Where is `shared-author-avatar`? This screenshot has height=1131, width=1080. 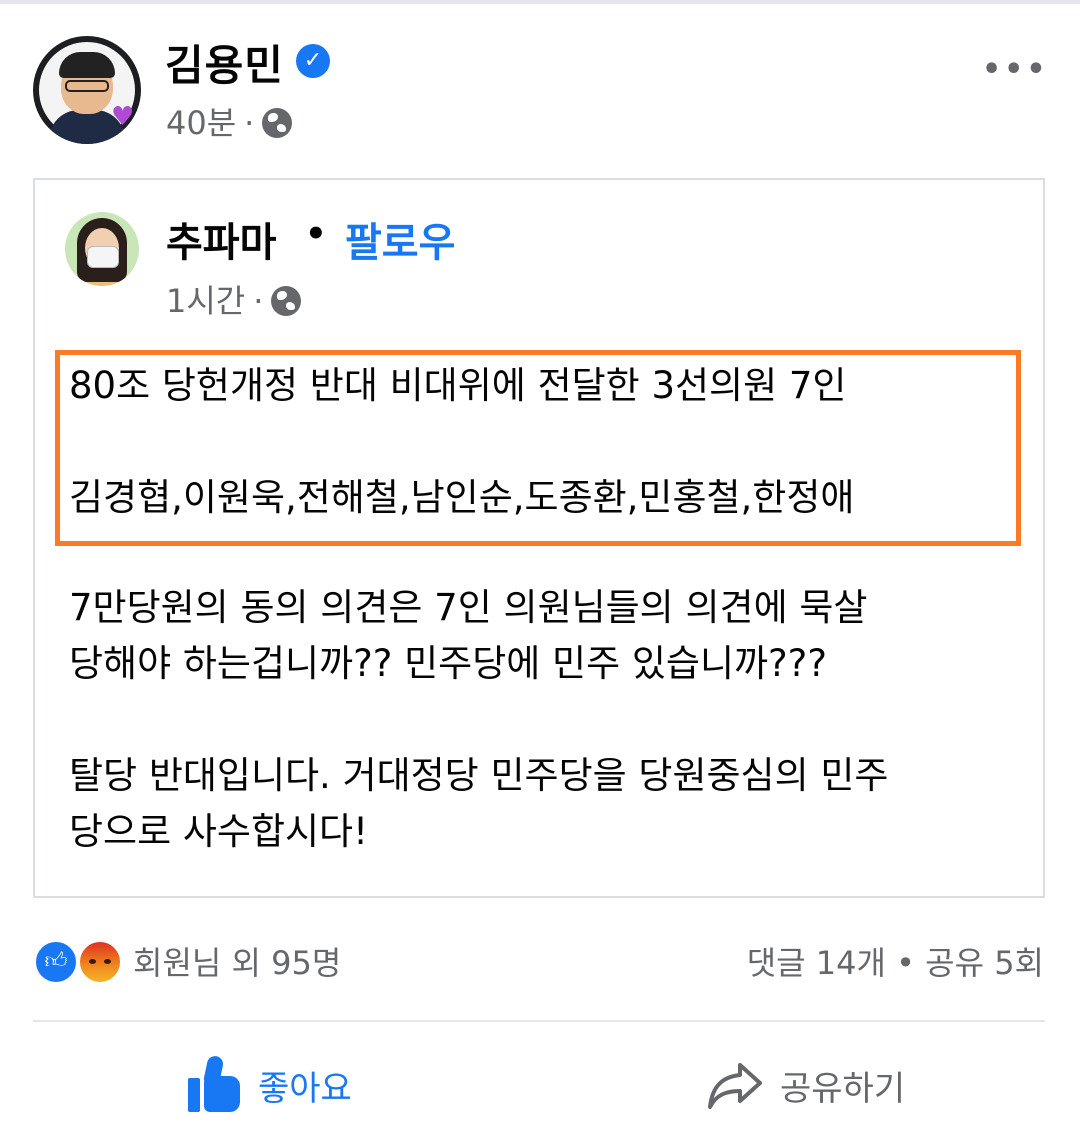
shared-author-avatar is located at coordinates (102, 249).